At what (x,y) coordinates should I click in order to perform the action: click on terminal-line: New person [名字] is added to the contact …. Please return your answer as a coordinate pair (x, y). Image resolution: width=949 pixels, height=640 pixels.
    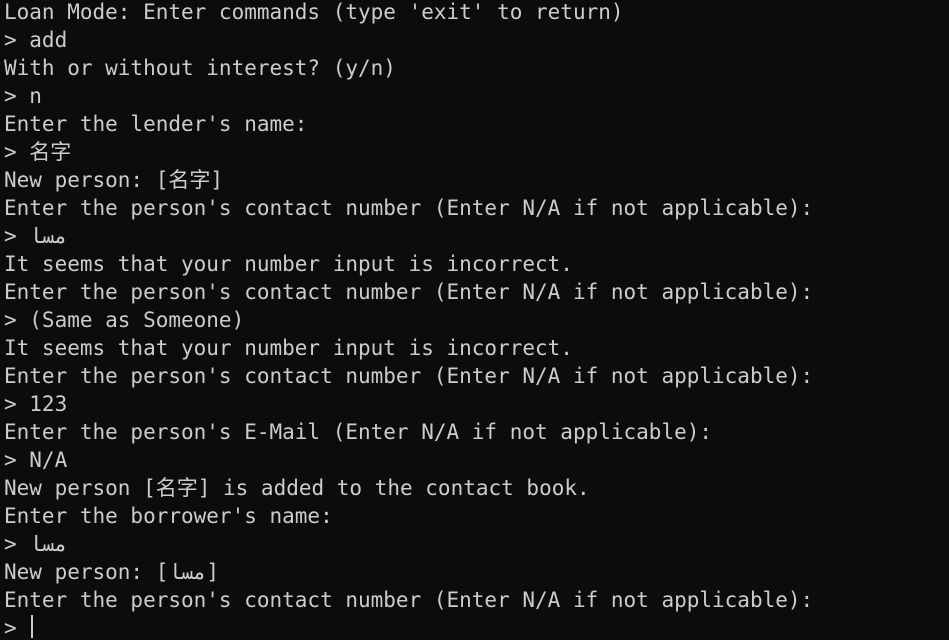
    Looking at the image, I should click on (297, 488).